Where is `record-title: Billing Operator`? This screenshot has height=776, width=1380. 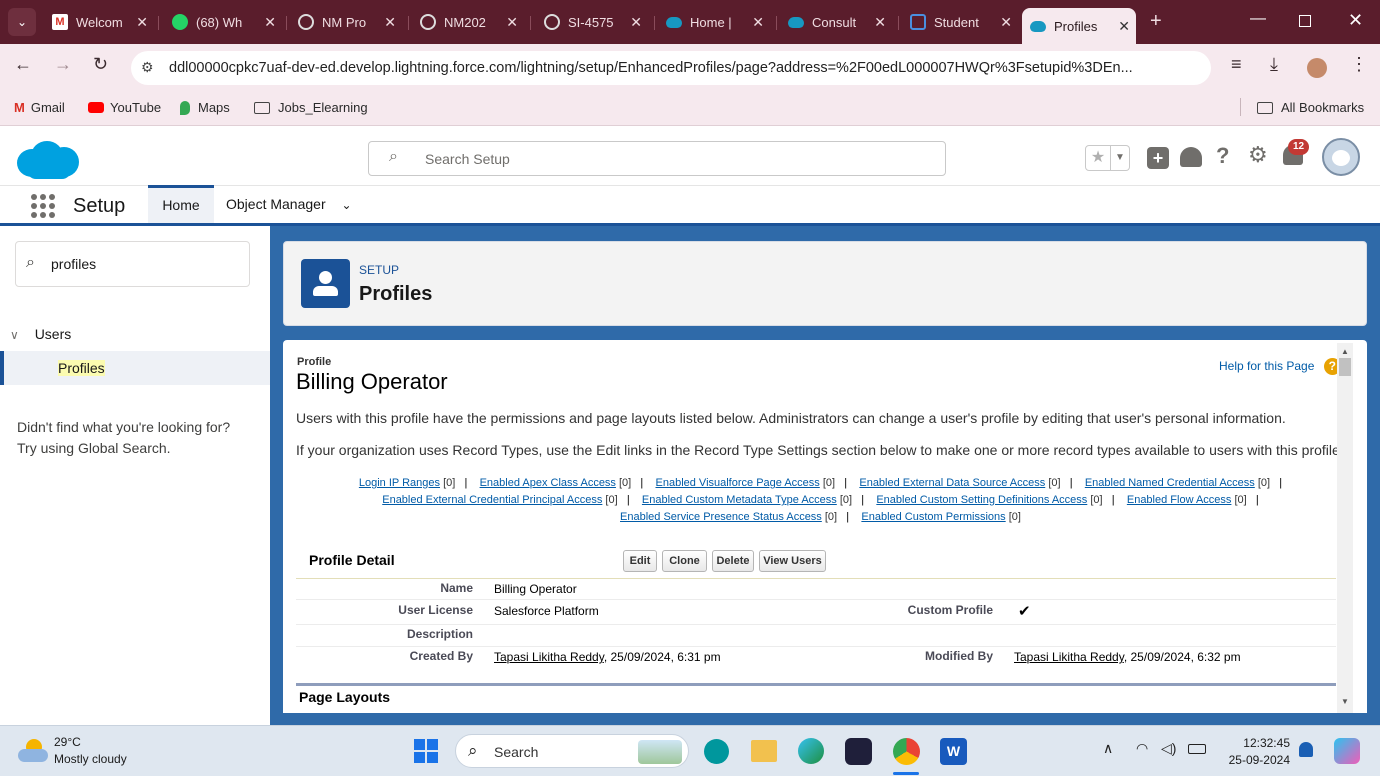
record-title: Billing Operator is located at coordinates (372, 381).